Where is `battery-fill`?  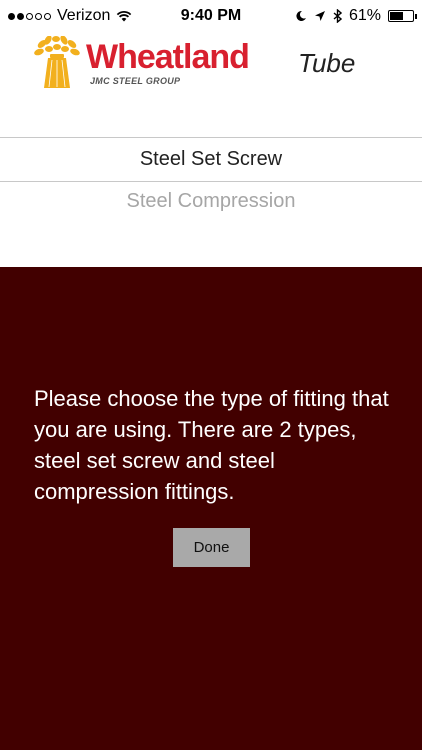
battery-fill is located at coordinates (396, 16).